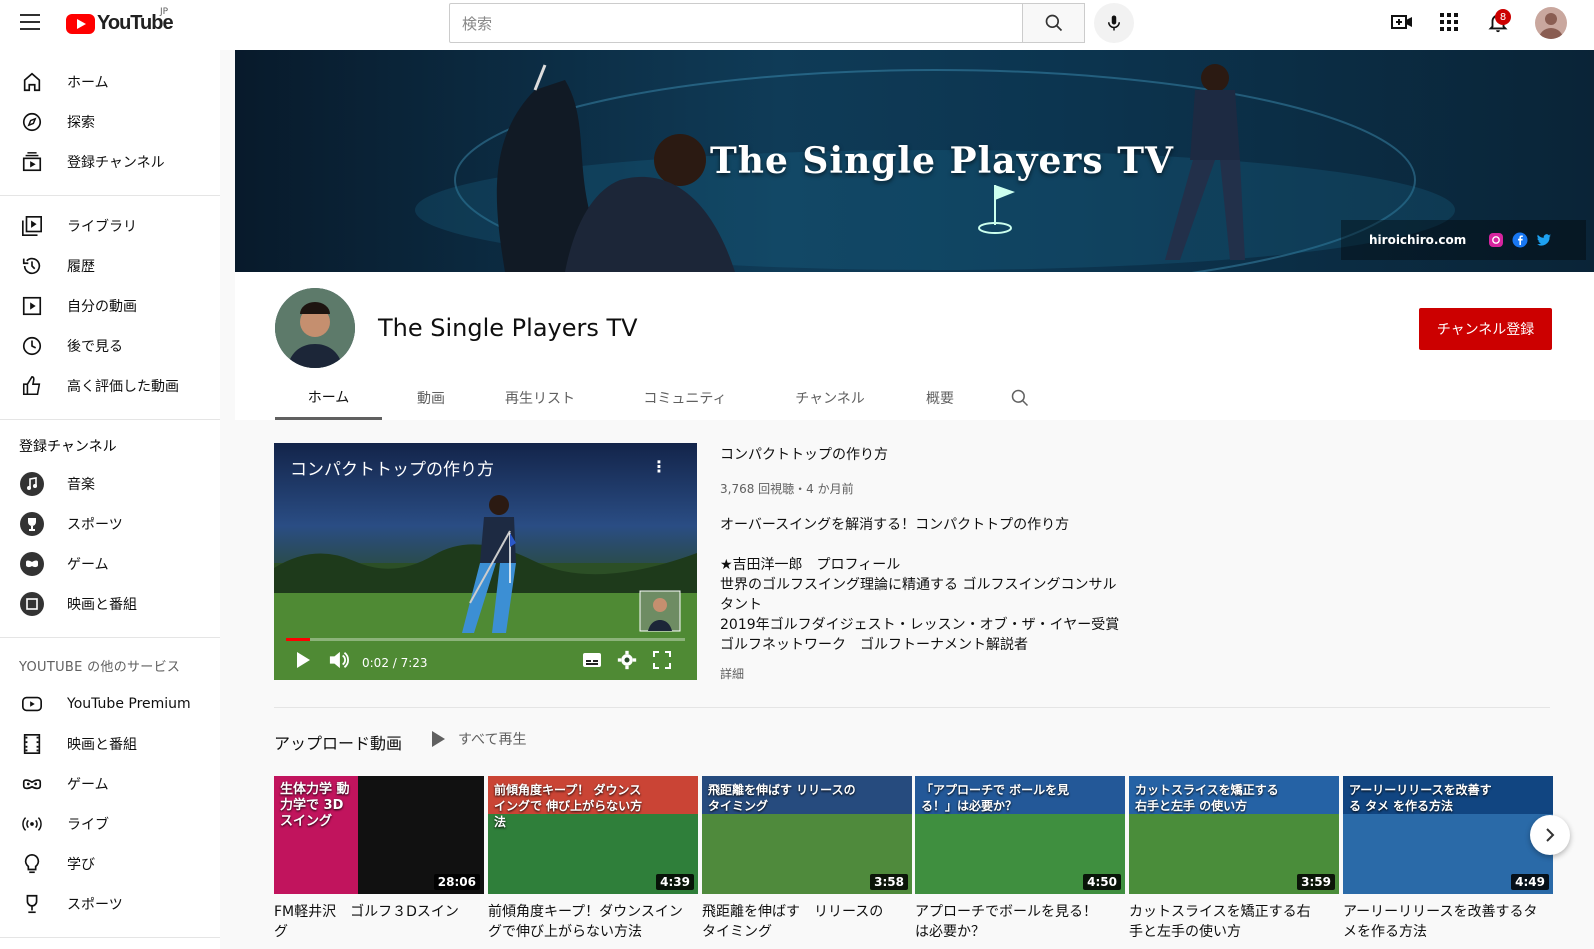 This screenshot has width=1594, height=949. What do you see at coordinates (110, 122) in the screenshot?
I see `sidebar-item-explore: 探索` at bounding box center [110, 122].